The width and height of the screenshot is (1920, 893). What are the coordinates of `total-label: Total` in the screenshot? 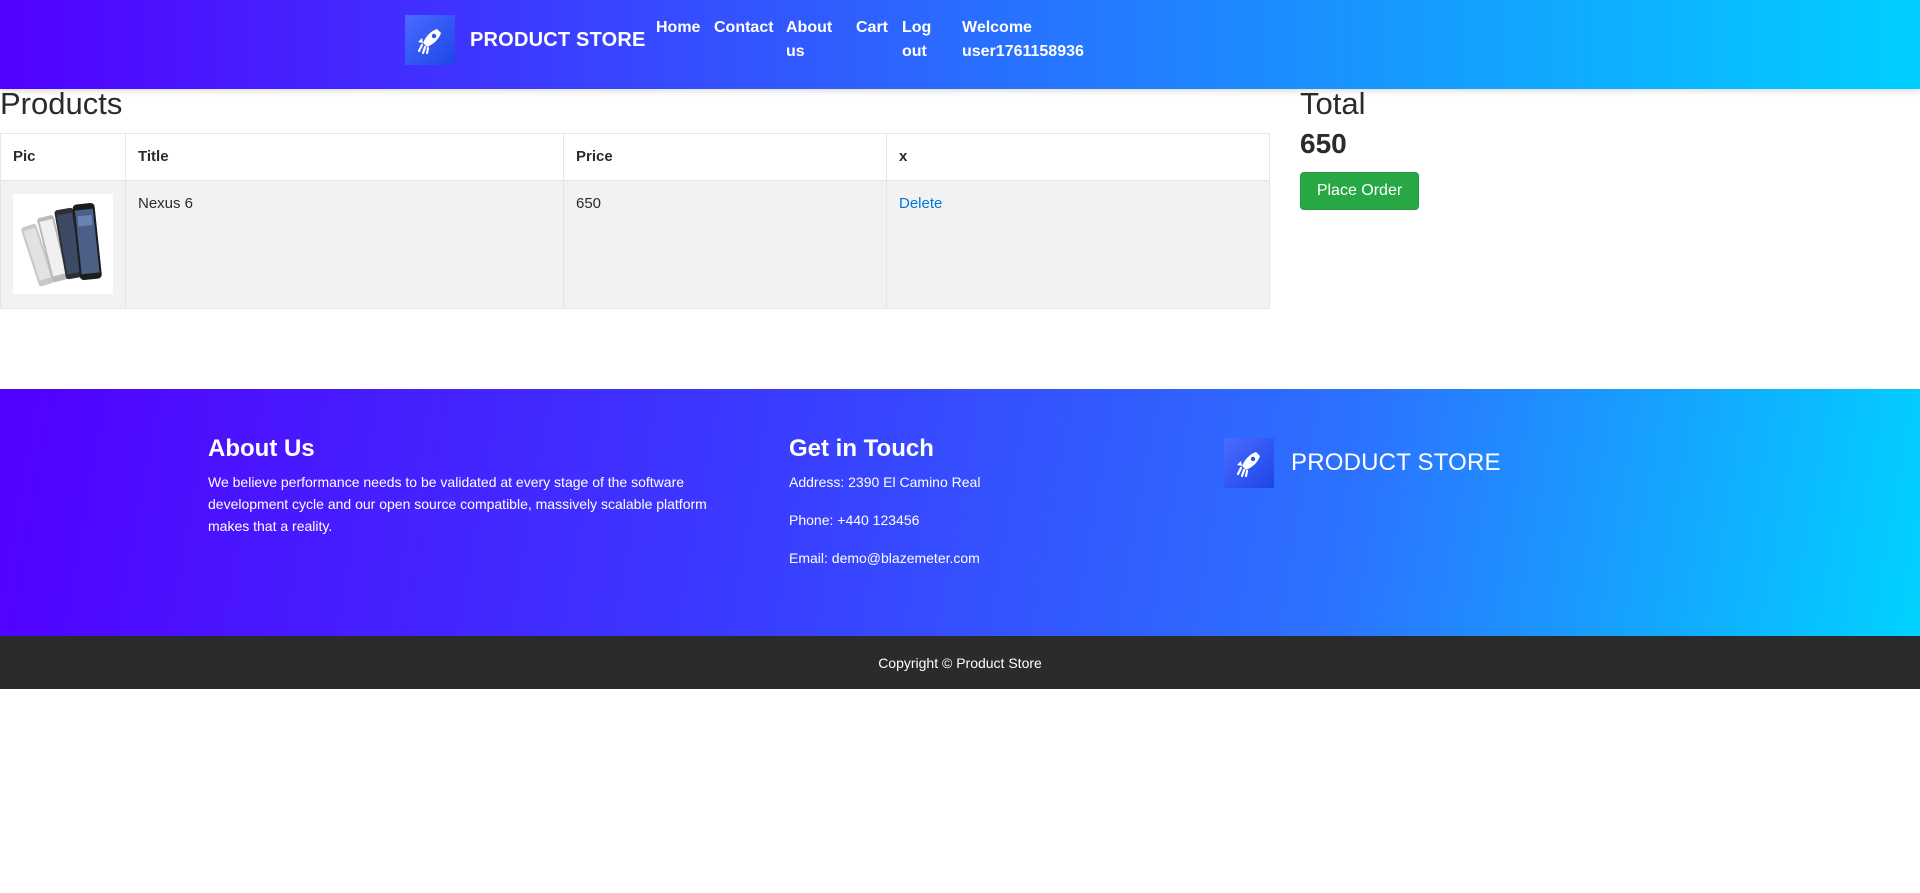 It's located at (1333, 103).